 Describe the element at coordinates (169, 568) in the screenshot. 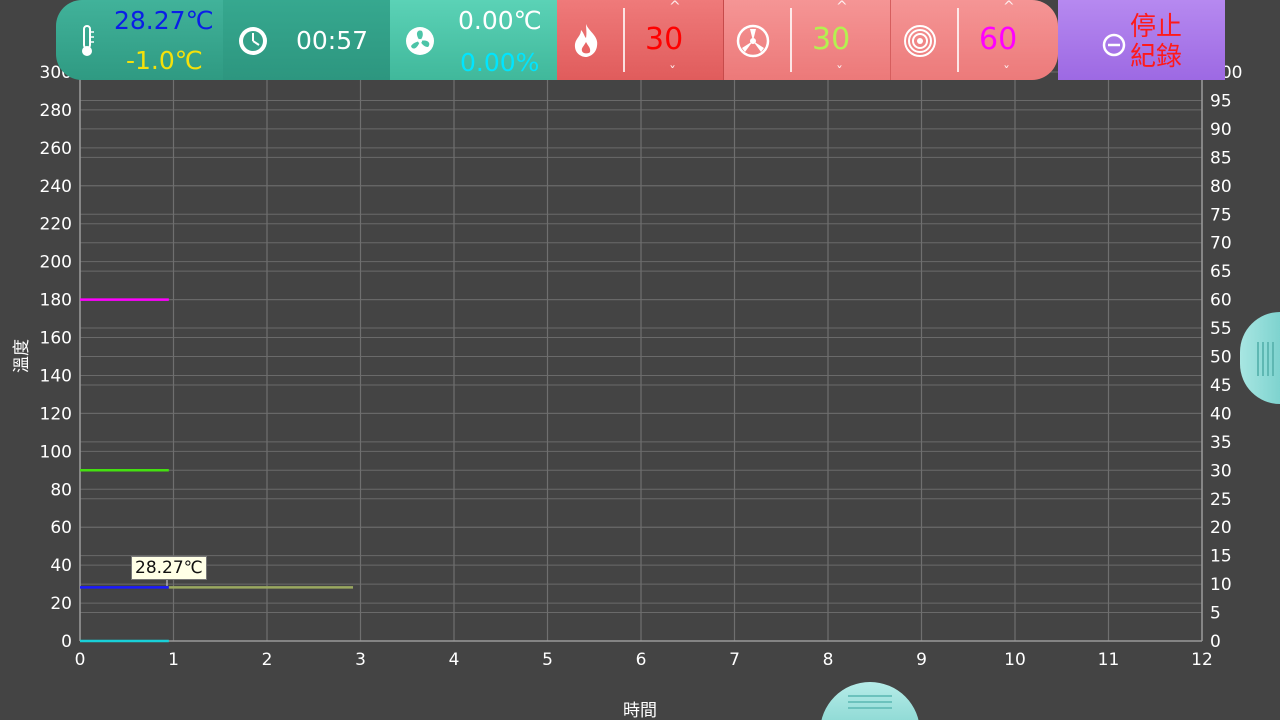

I see `value-tooltip: 28.27℃` at that location.